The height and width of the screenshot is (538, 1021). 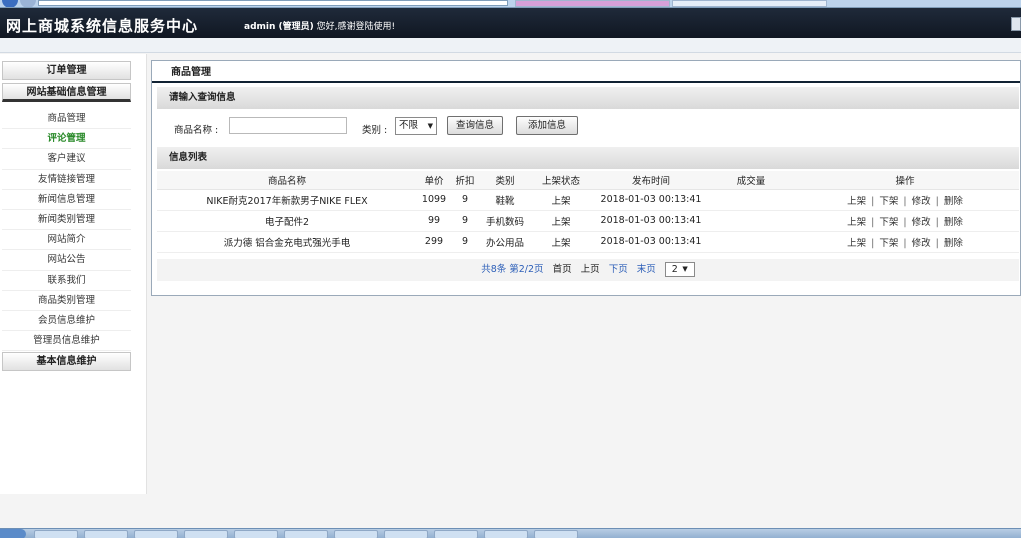 What do you see at coordinates (66, 240) in the screenshot?
I see `sidebar-item-about: 网站简介` at bounding box center [66, 240].